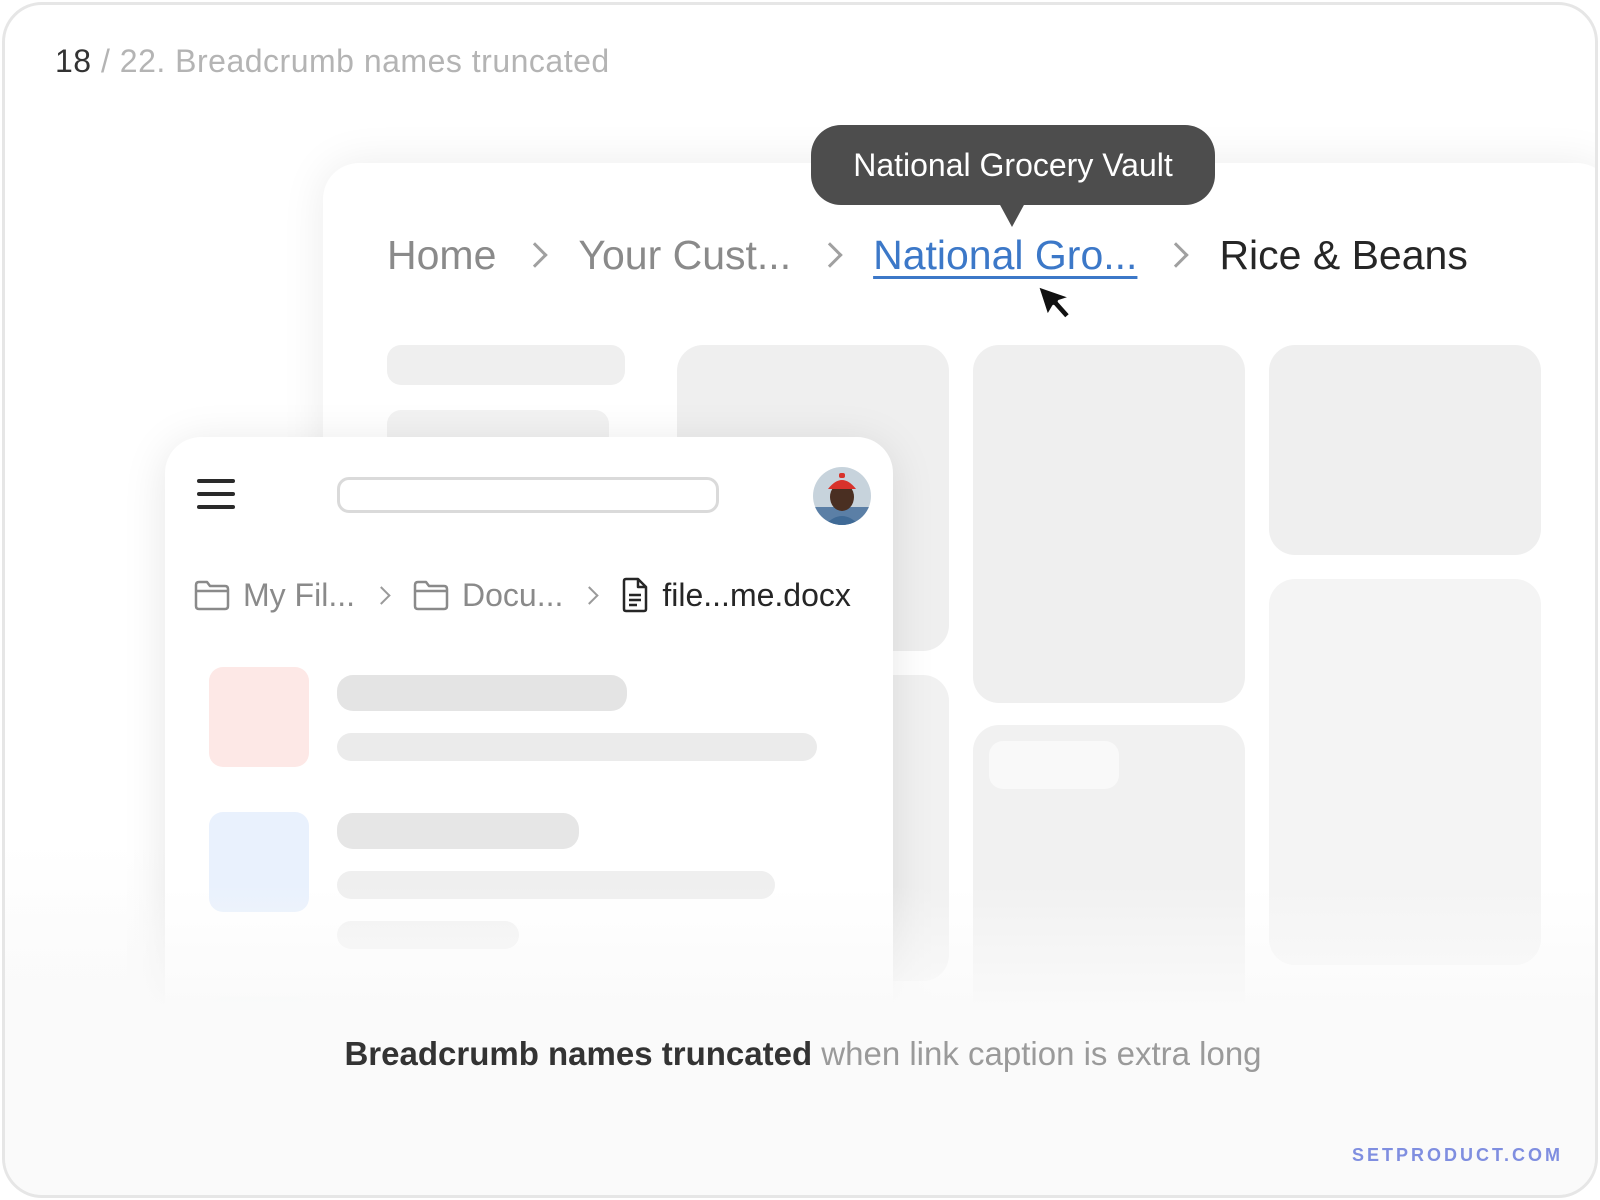 The image size is (1600, 1200). I want to click on bottom-fade, so click(800, 955).